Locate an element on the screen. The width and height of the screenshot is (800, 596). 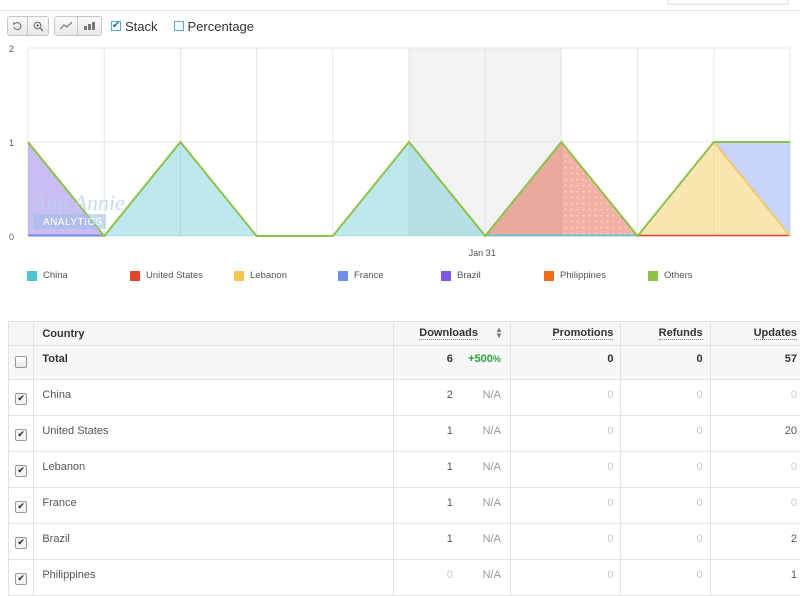
table-row: ✔United States1N/A0020 is located at coordinates (404, 434).